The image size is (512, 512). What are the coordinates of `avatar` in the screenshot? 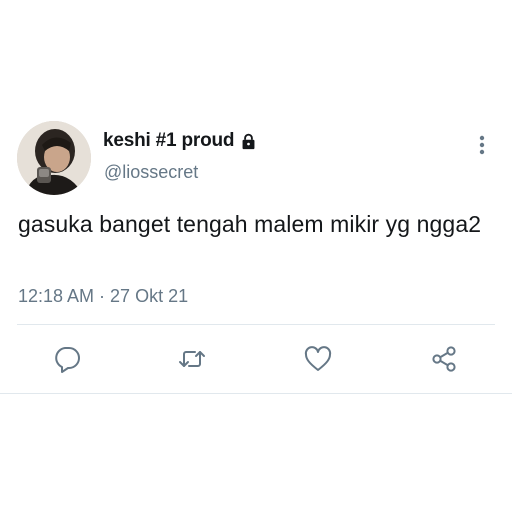 It's located at (54, 158).